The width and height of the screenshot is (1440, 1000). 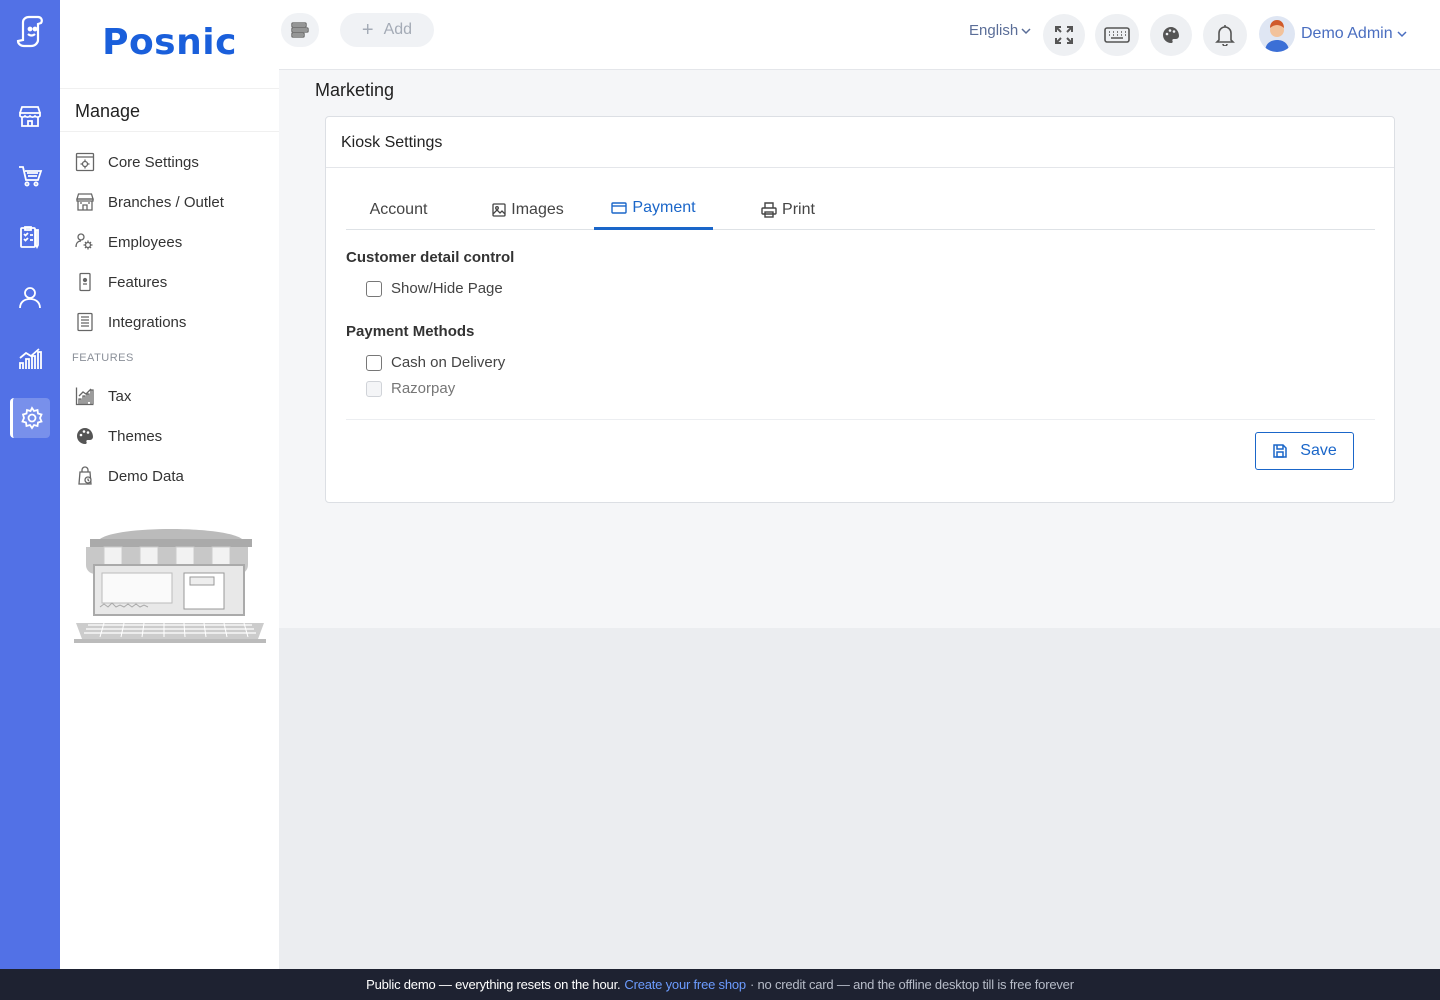 I want to click on show-hide-page-option: Show/Hide Page, so click(x=434, y=288).